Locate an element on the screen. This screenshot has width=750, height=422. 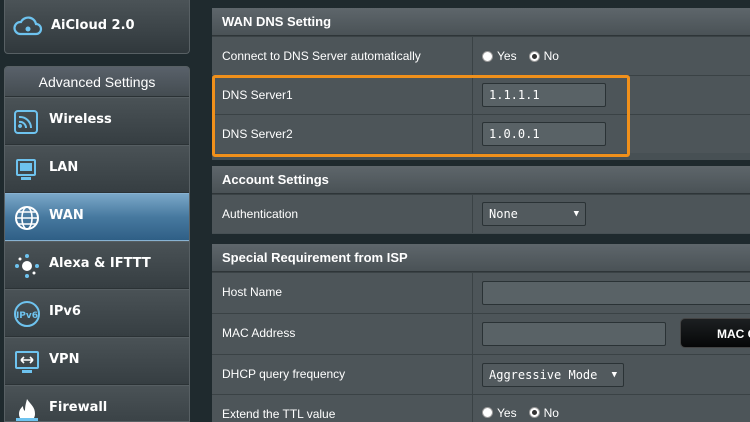
sidebar-item-label: Wireless is located at coordinates (80, 119).